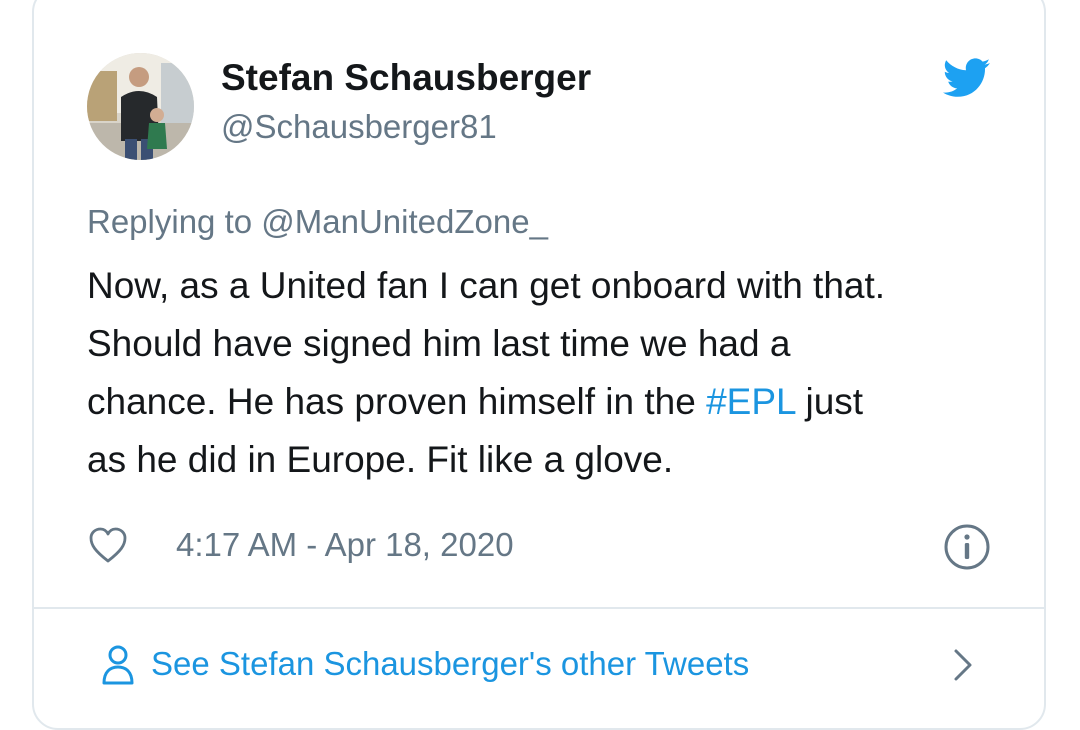  I want to click on hashtag-link: #EPL, so click(750, 401).